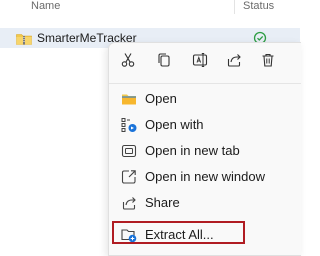 Image resolution: width=320 pixels, height=256 pixels. Describe the element at coordinates (24, 38) in the screenshot. I see `zip-folder-icon` at that location.